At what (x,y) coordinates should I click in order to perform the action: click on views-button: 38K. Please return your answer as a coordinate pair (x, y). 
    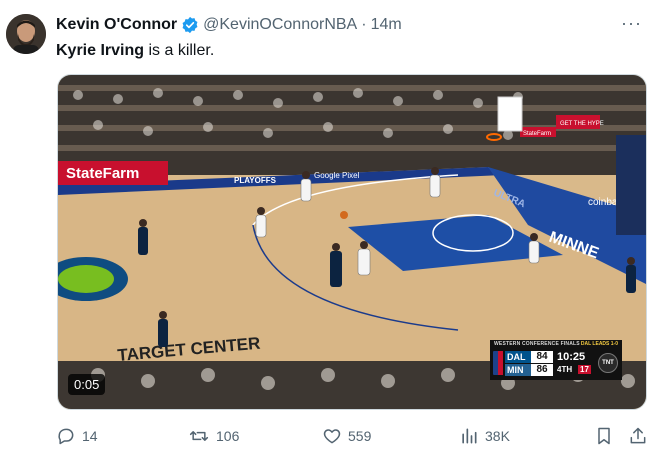
    Looking at the image, I should click on (484, 436).